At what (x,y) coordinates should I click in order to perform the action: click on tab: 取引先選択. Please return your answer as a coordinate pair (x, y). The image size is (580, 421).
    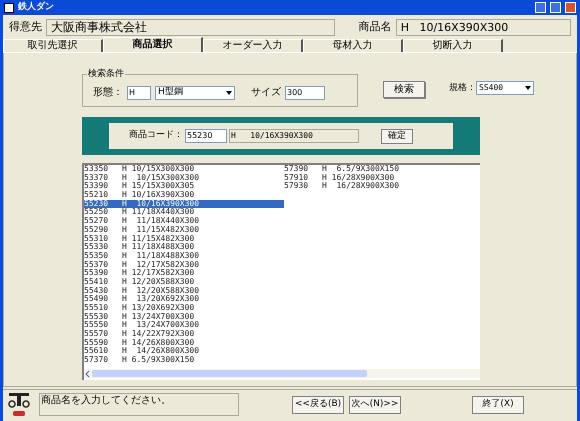
    Looking at the image, I should click on (53, 45).